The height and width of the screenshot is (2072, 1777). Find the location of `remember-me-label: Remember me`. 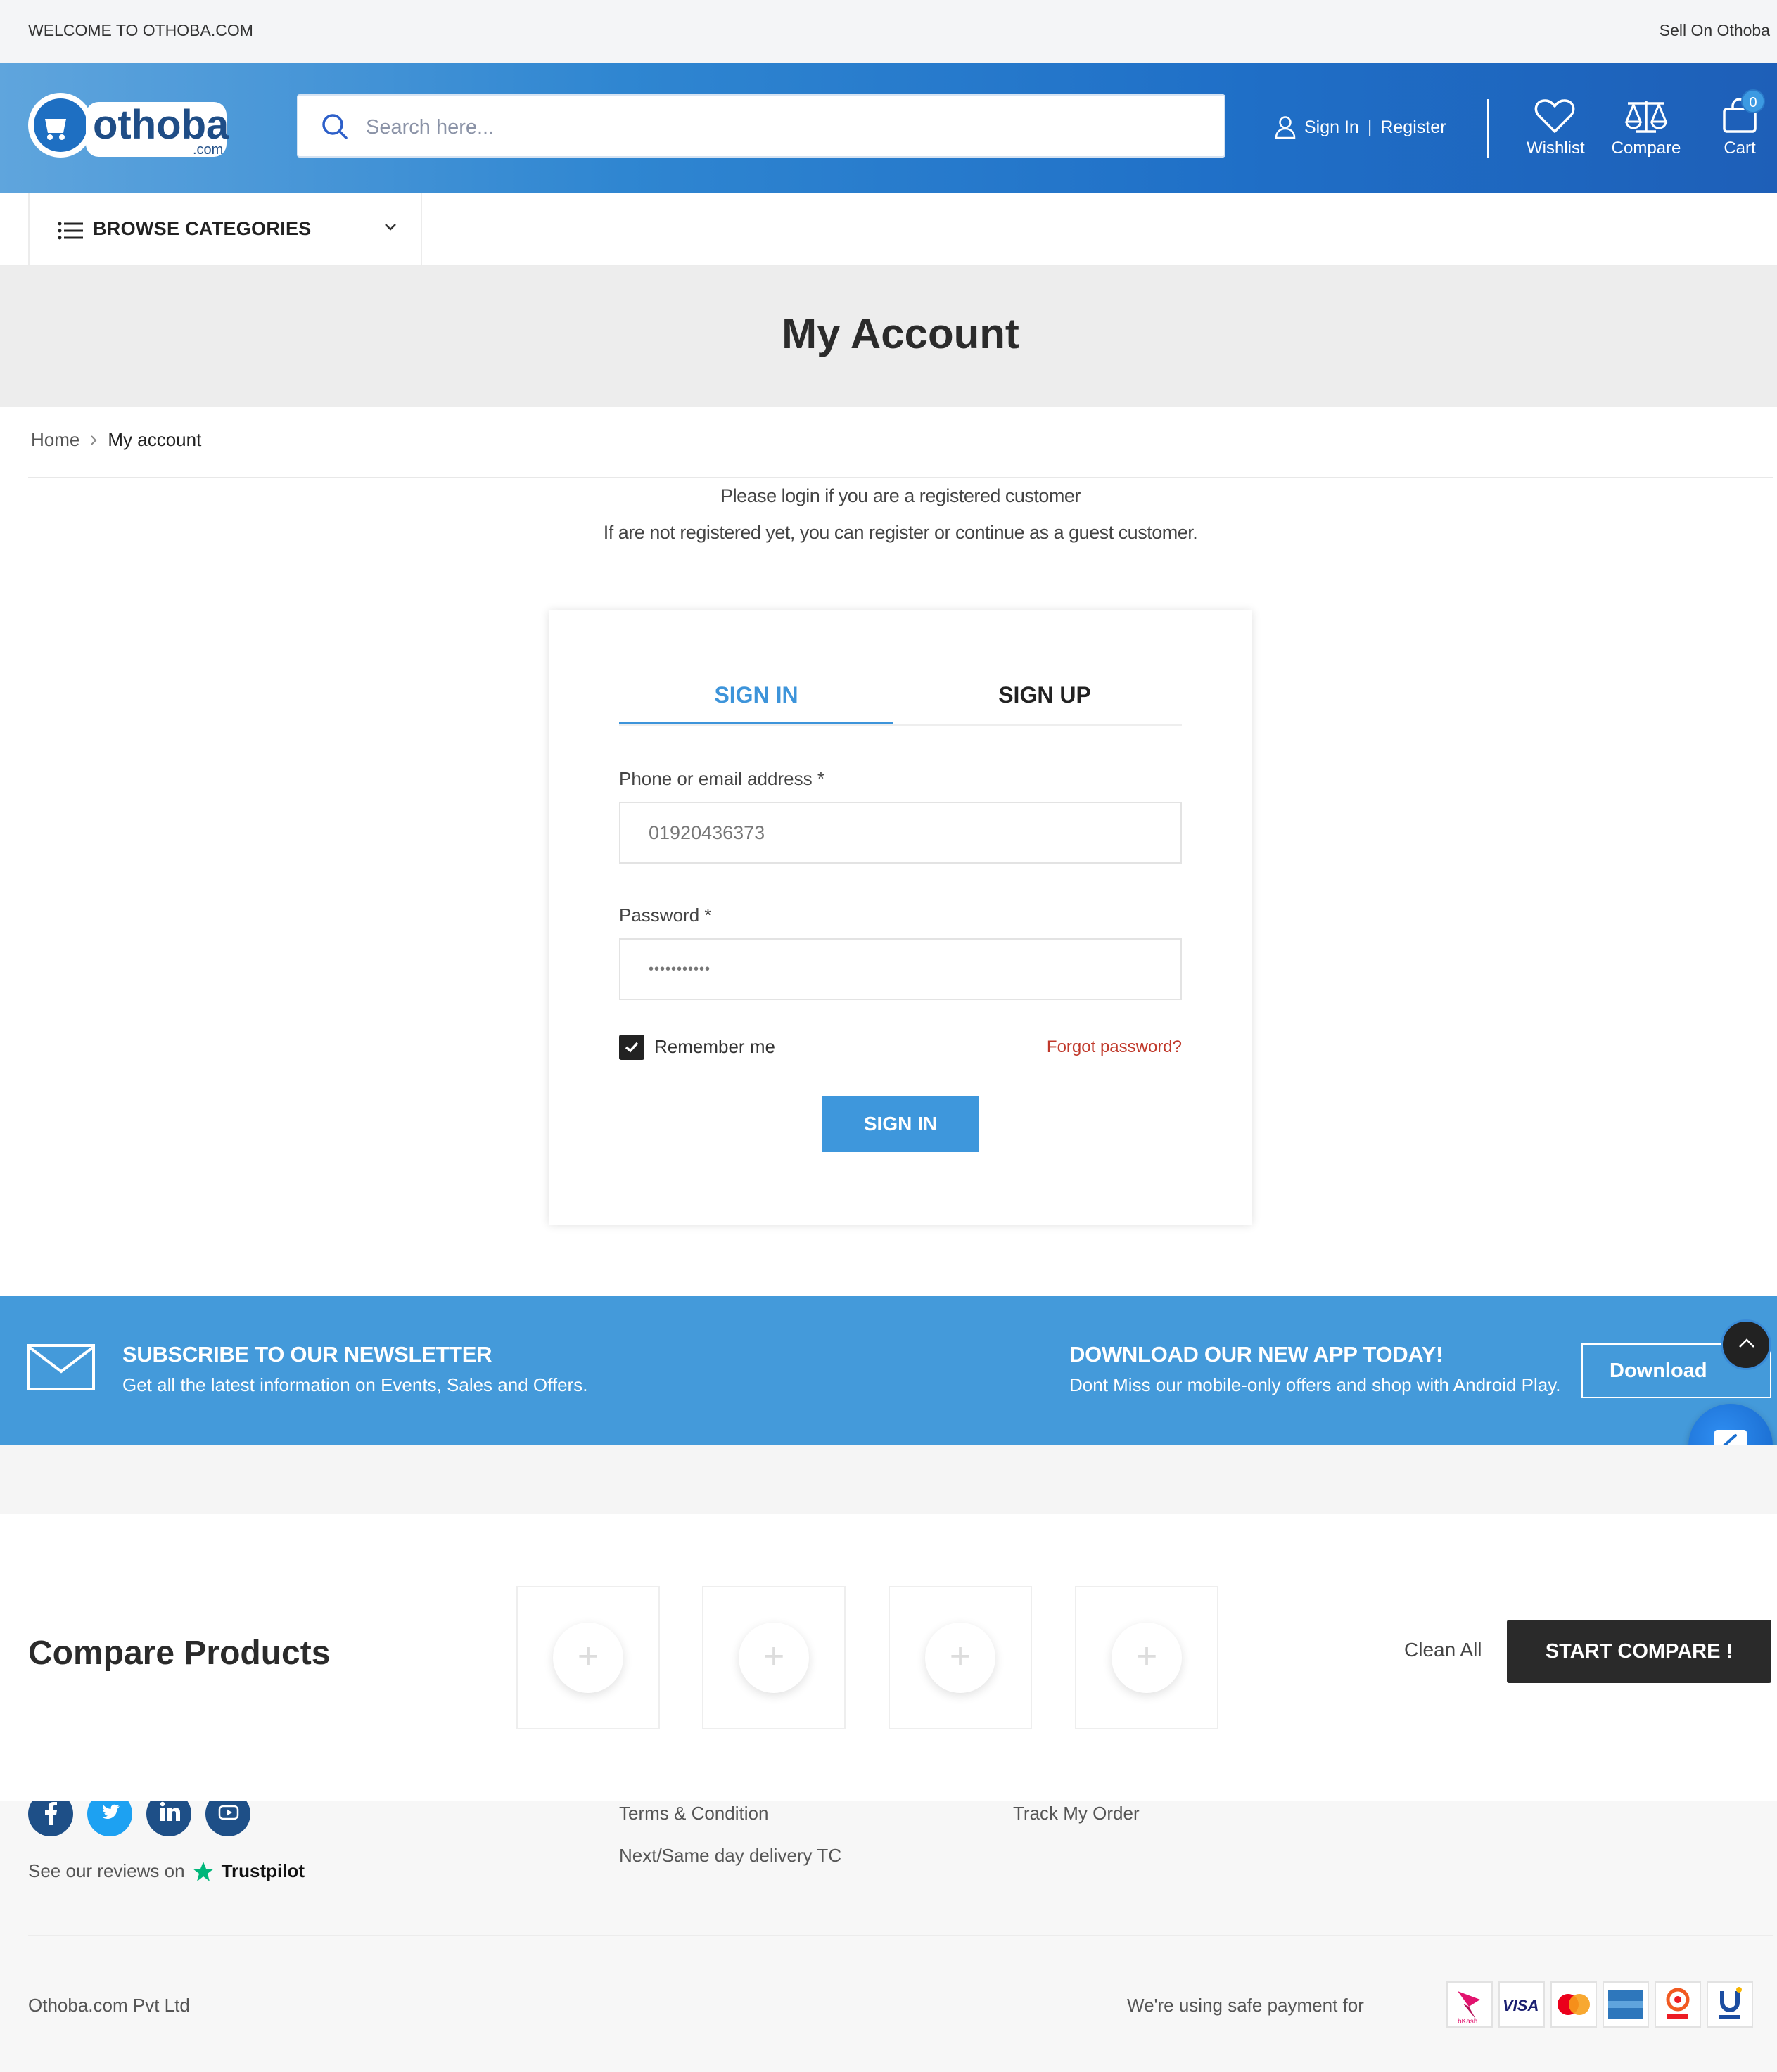

remember-me-label: Remember me is located at coordinates (714, 1046).